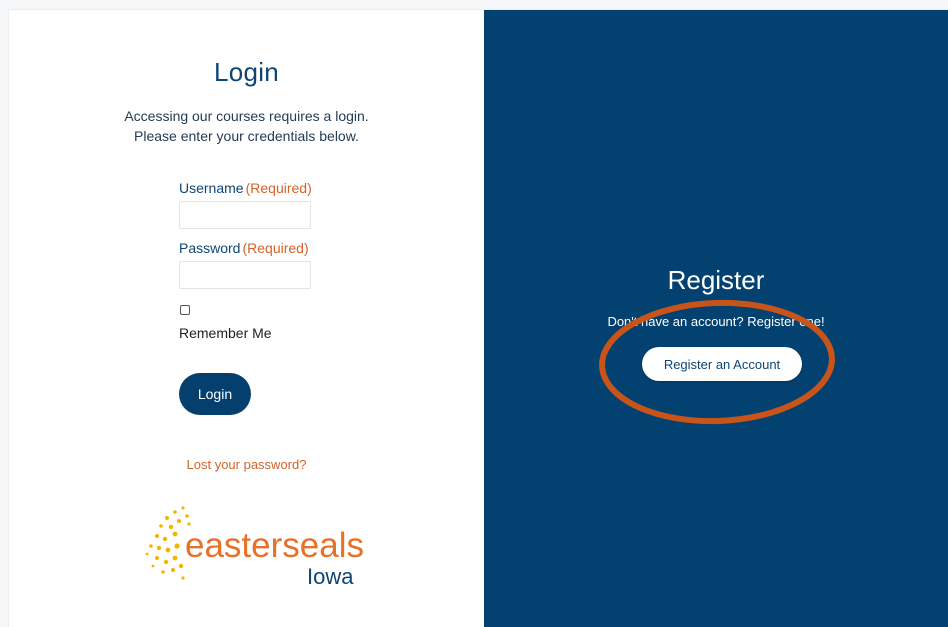  I want to click on username-required-tag: (Required), so click(278, 188).